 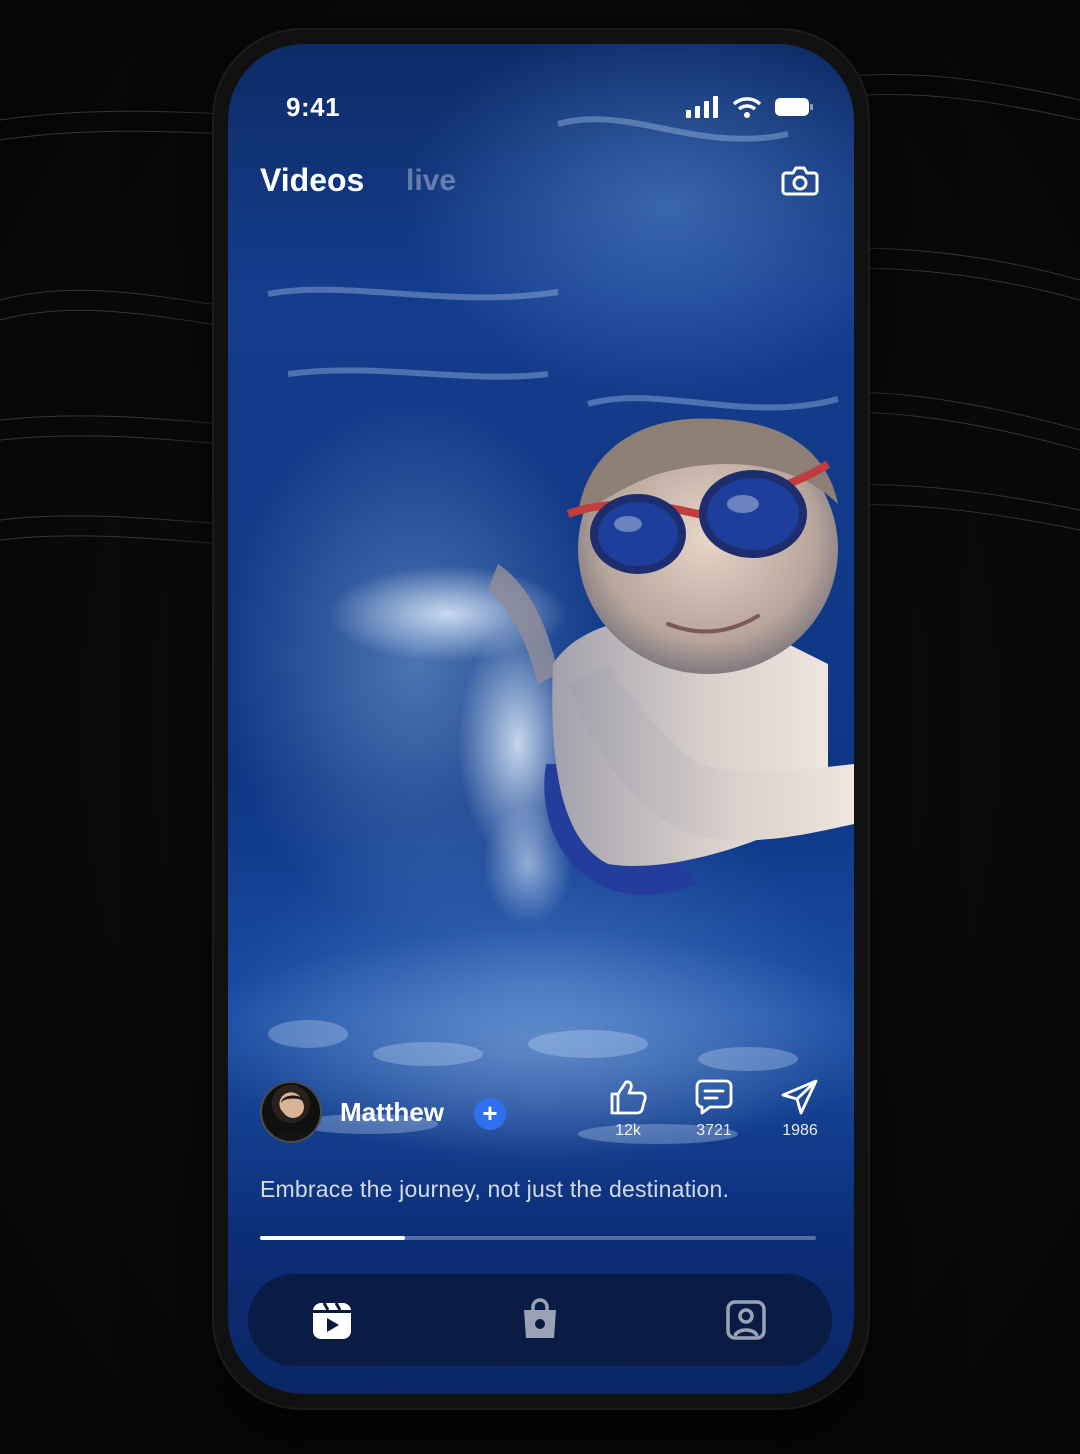 I want to click on bottom-nav, so click(x=540, y=1320).